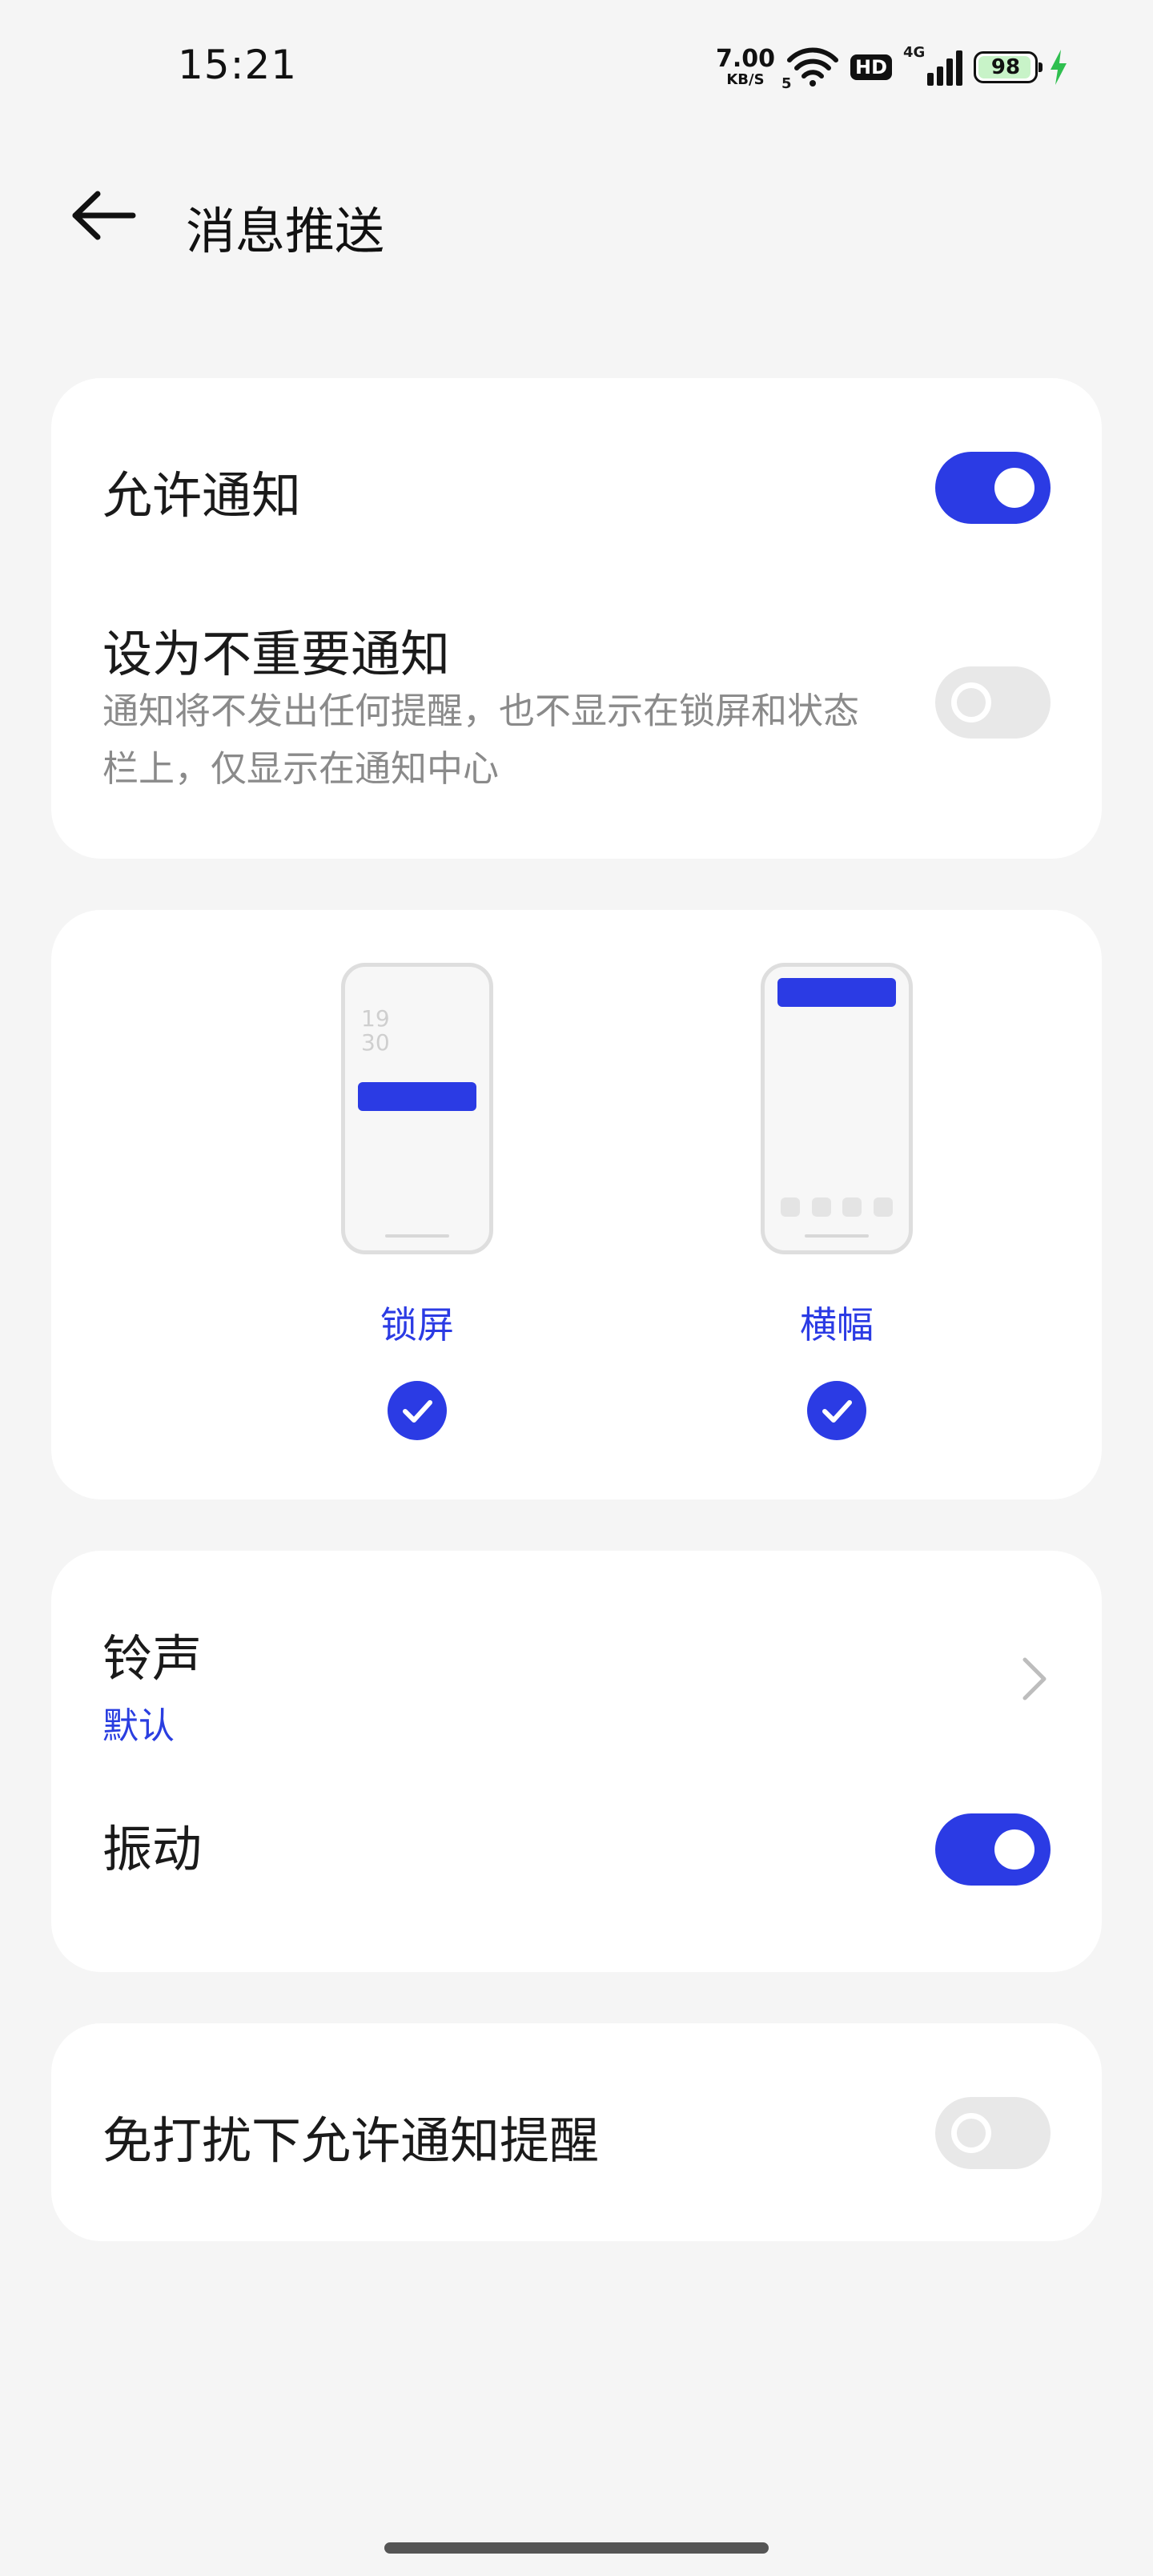 This screenshot has height=2576, width=1153. I want to click on charging-bolt-icon, so click(1059, 67).